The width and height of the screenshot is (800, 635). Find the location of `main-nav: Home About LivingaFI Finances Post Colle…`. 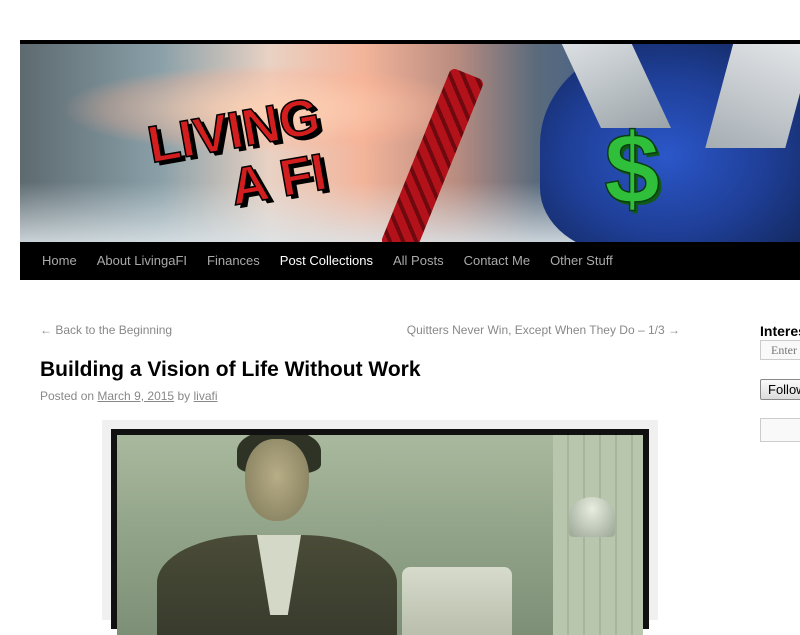

main-nav: Home About LivingaFI Finances Post Colle… is located at coordinates (410, 261).